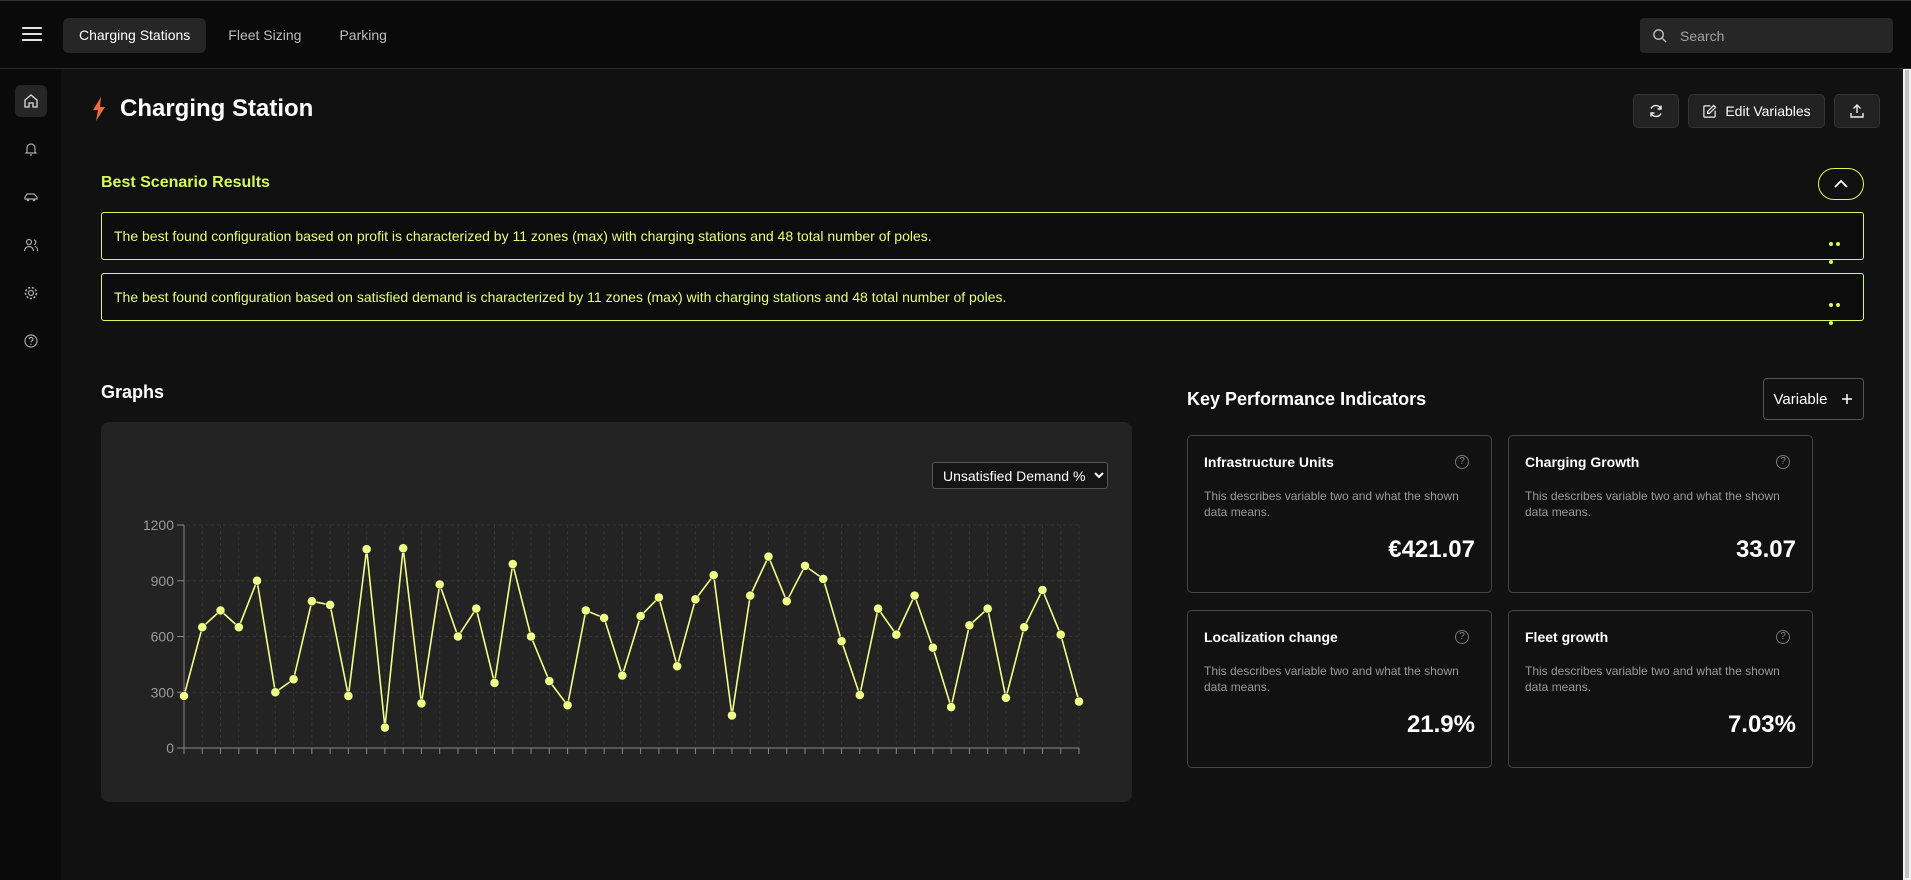 The height and width of the screenshot is (880, 1911). Describe the element at coordinates (1800, 399) in the screenshot. I see `variable-button-label: Variable` at that location.